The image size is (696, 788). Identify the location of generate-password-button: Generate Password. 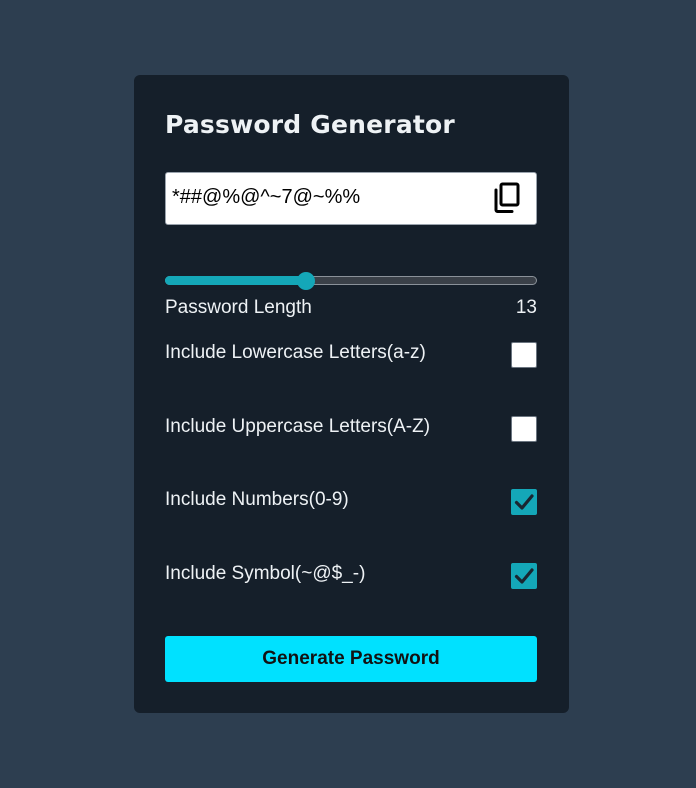
(351, 659).